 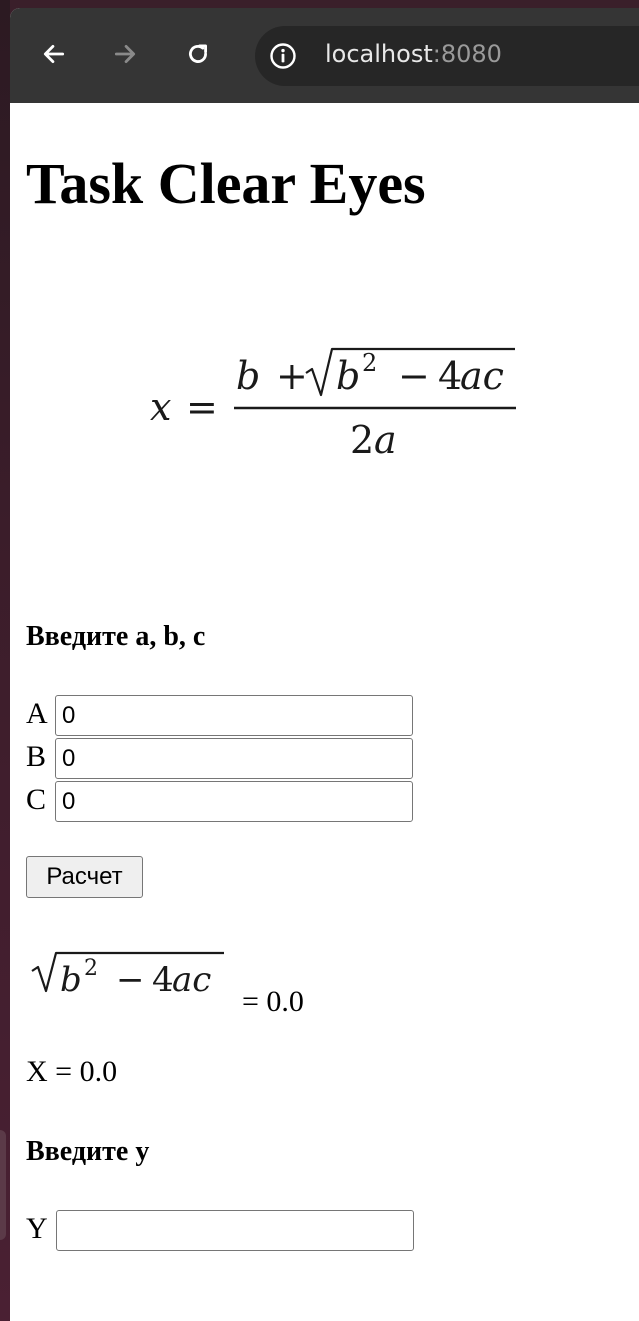 What do you see at coordinates (37, 1228) in the screenshot?
I see `field-label-y: Y` at bounding box center [37, 1228].